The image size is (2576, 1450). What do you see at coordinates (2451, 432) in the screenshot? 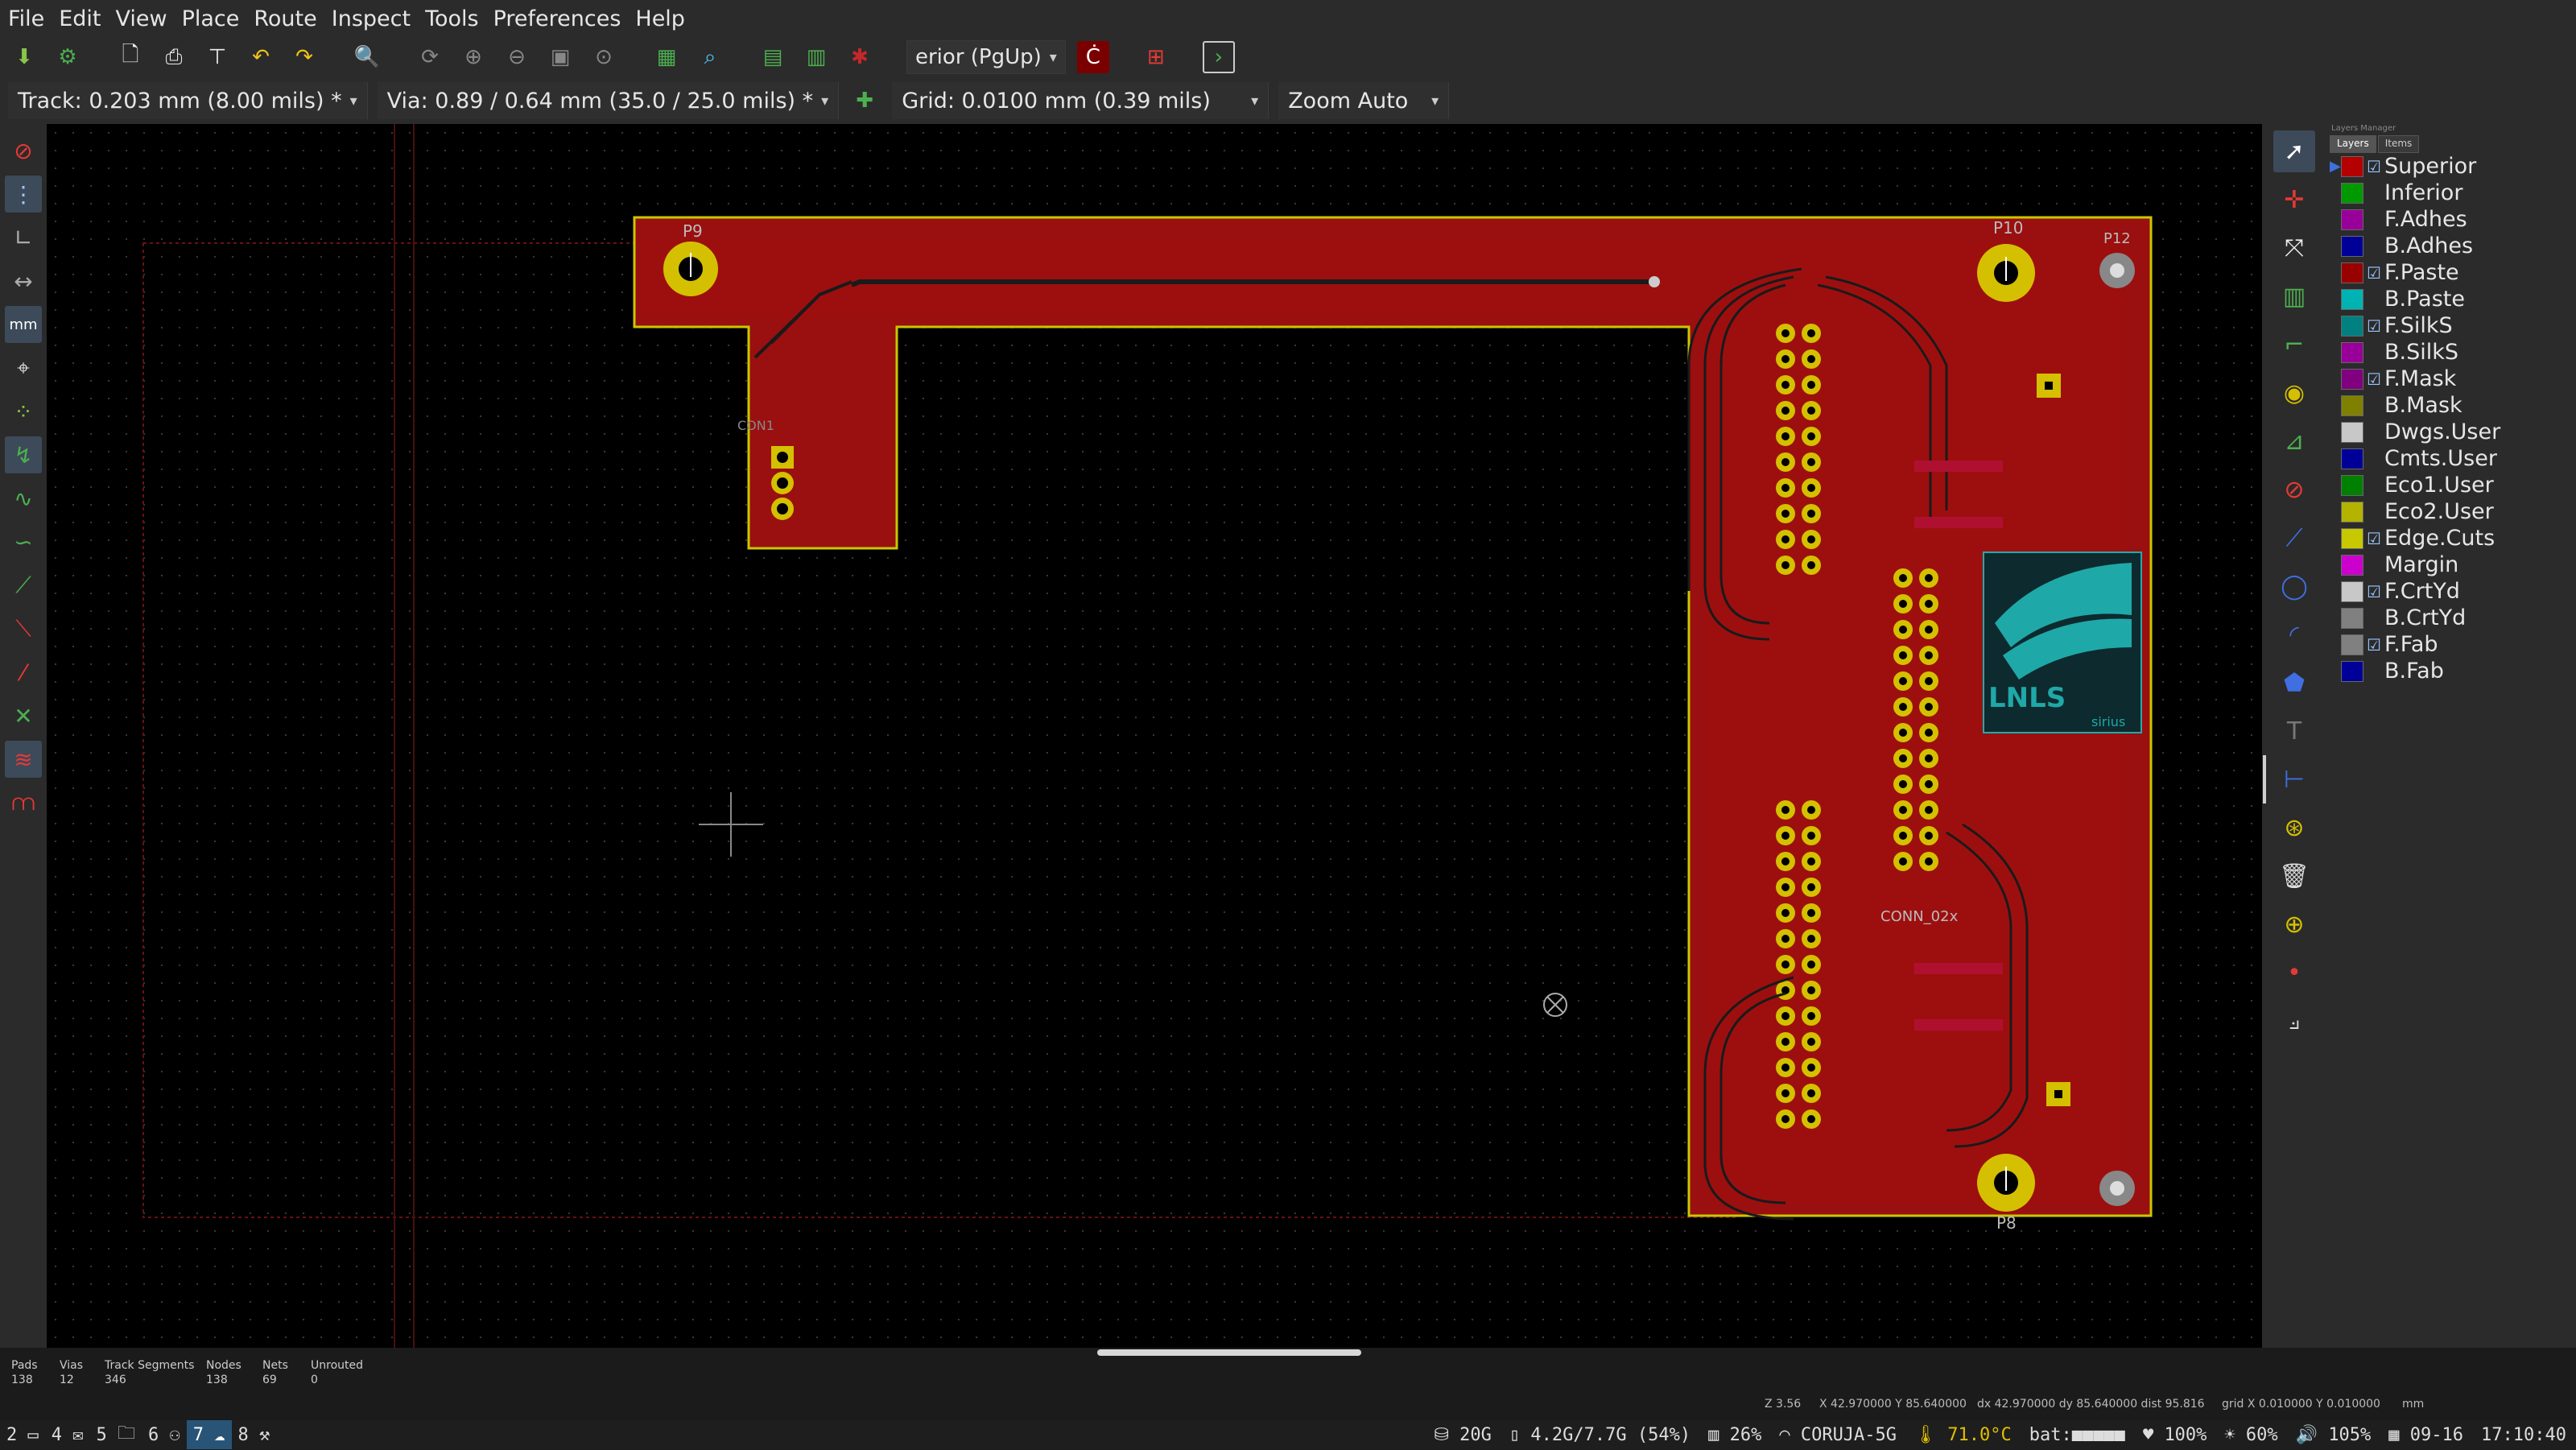
I see `layer-row-dwgs-user: Dwgs.User` at bounding box center [2451, 432].